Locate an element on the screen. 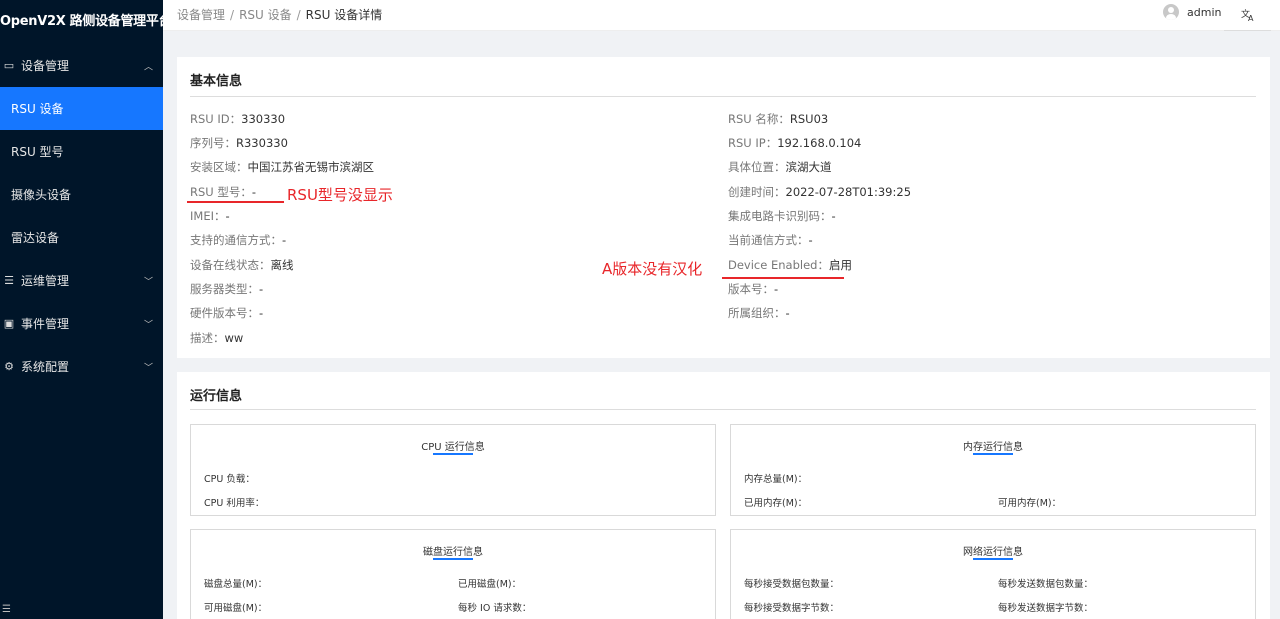 The height and width of the screenshot is (619, 1280). menu-group-label: 运维管理 is located at coordinates (45, 281).